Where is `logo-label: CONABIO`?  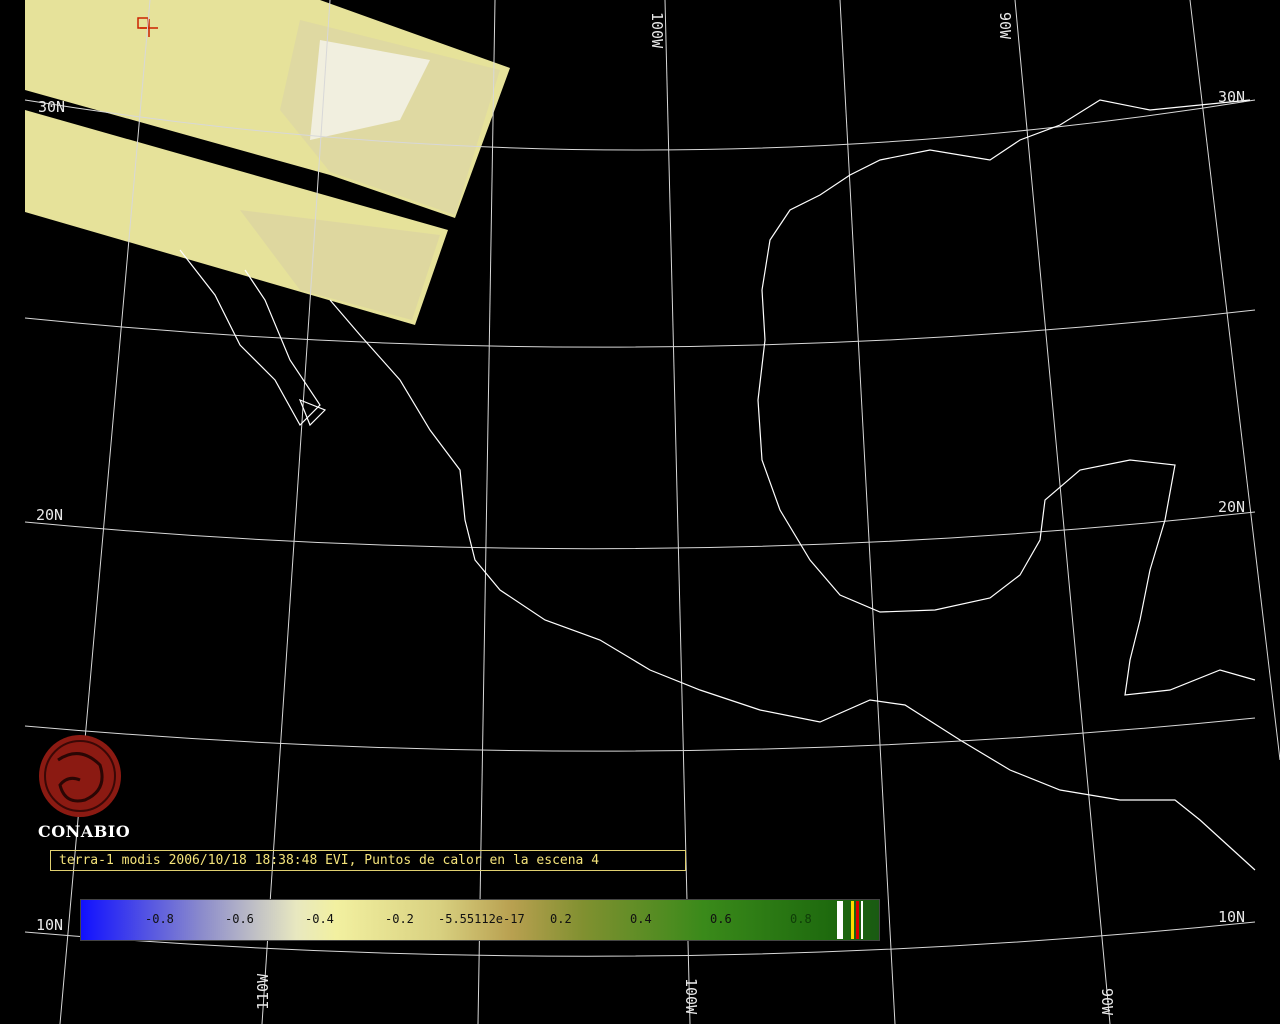 logo-label: CONABIO is located at coordinates (84, 831).